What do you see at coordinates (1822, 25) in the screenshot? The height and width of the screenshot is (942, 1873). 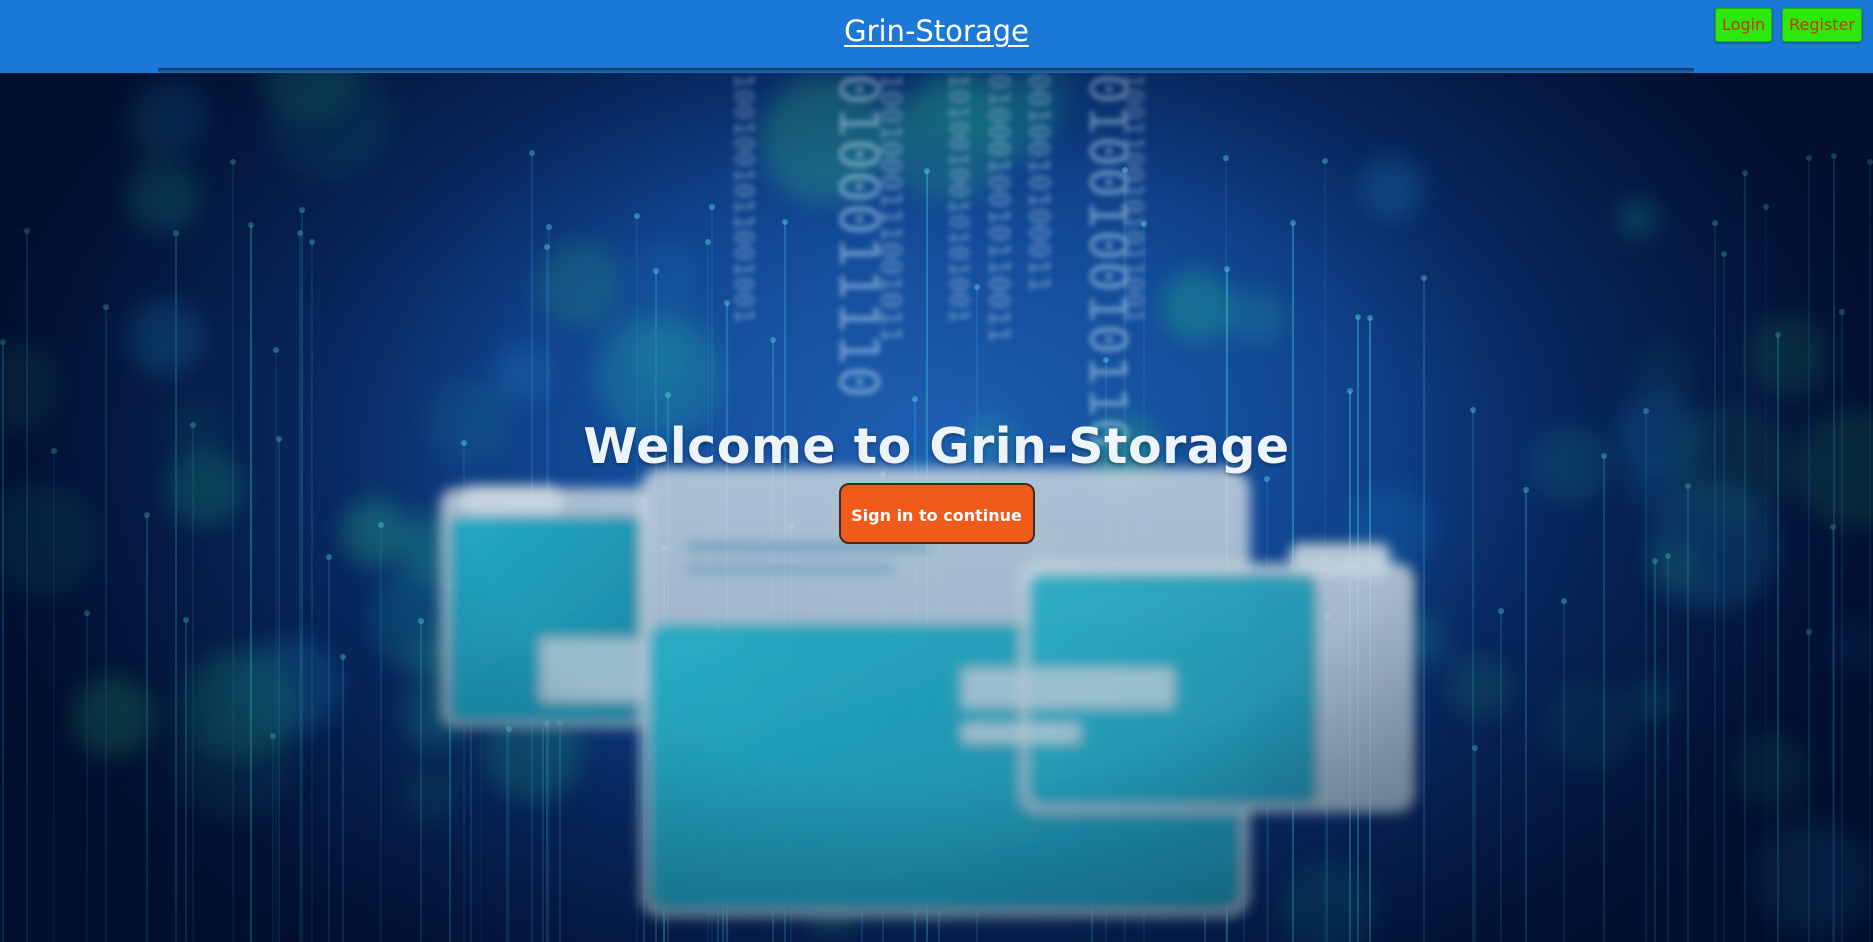 I see `register-button: Register` at bounding box center [1822, 25].